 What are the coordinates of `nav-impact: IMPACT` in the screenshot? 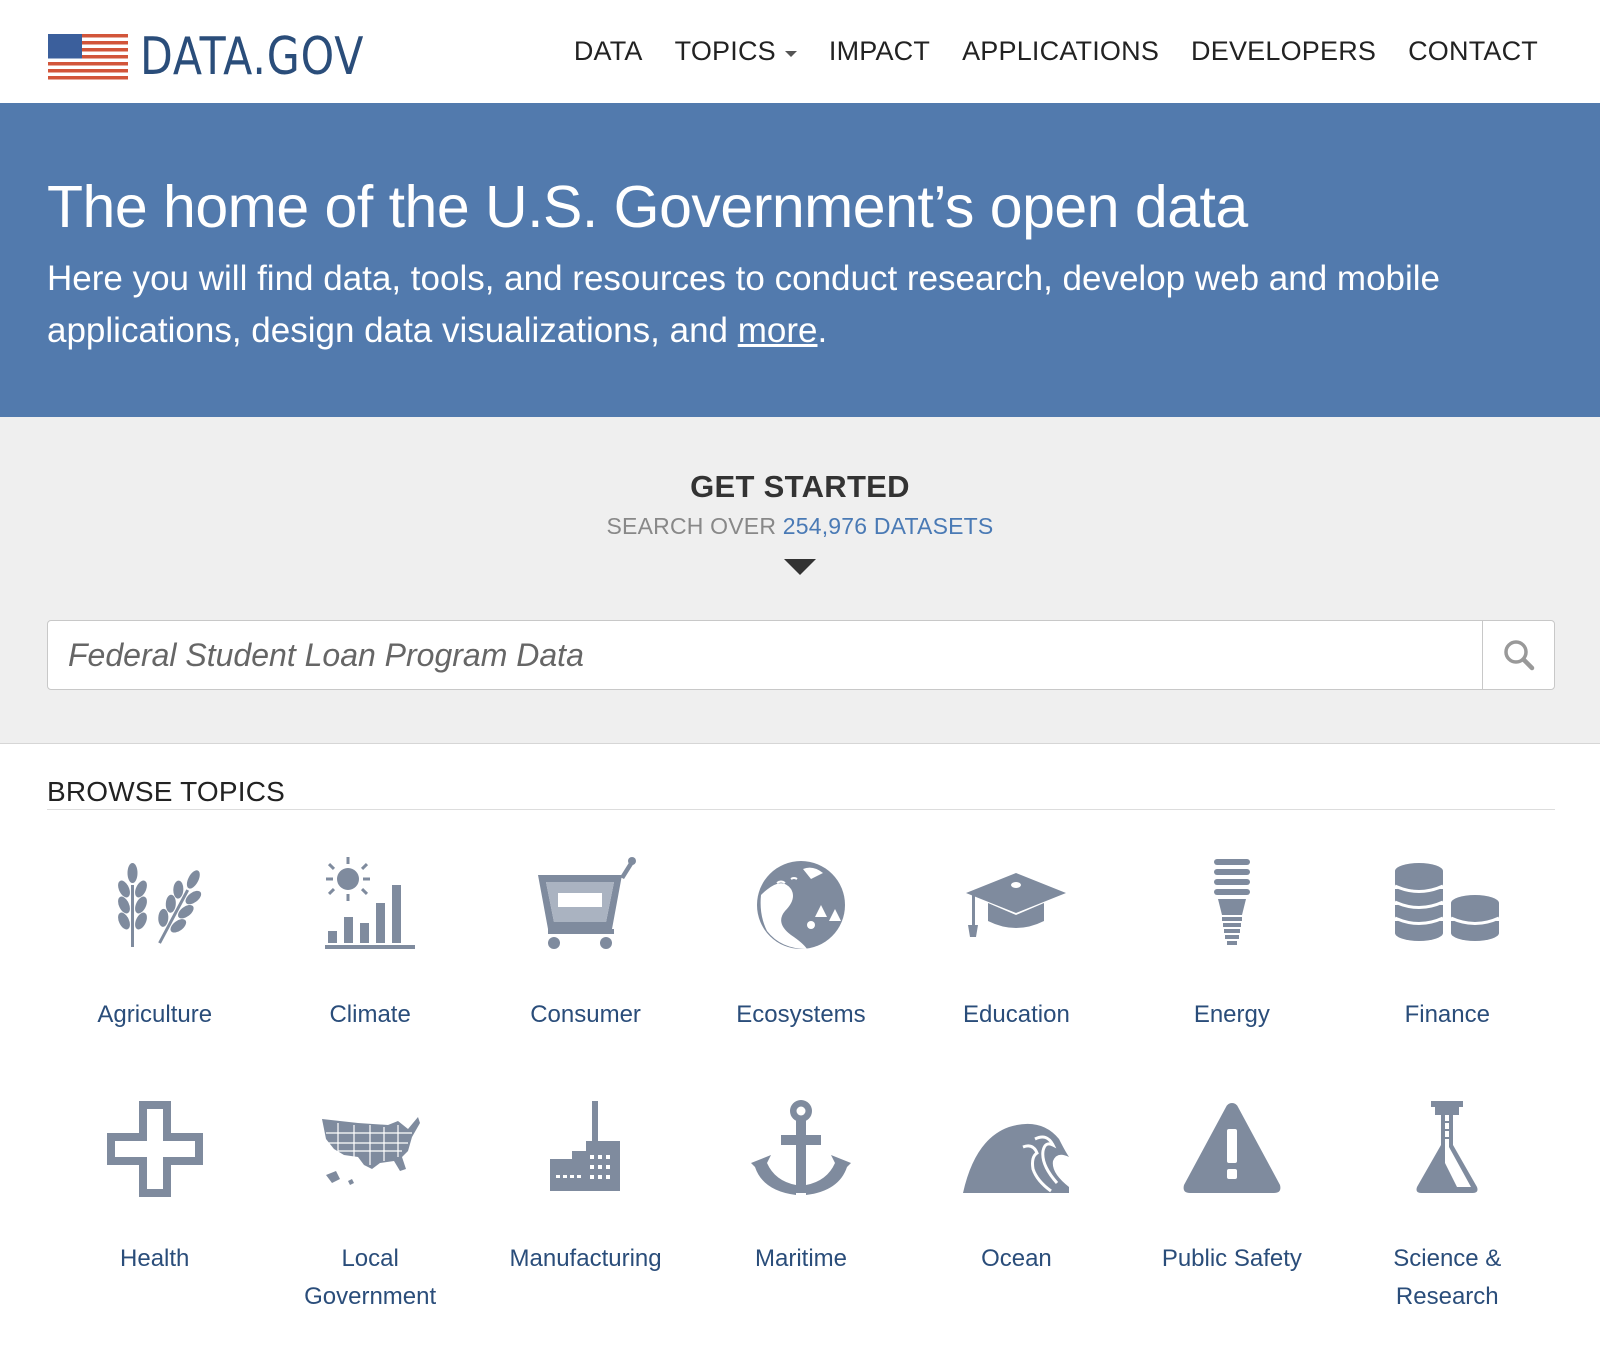 It's located at (879, 51).